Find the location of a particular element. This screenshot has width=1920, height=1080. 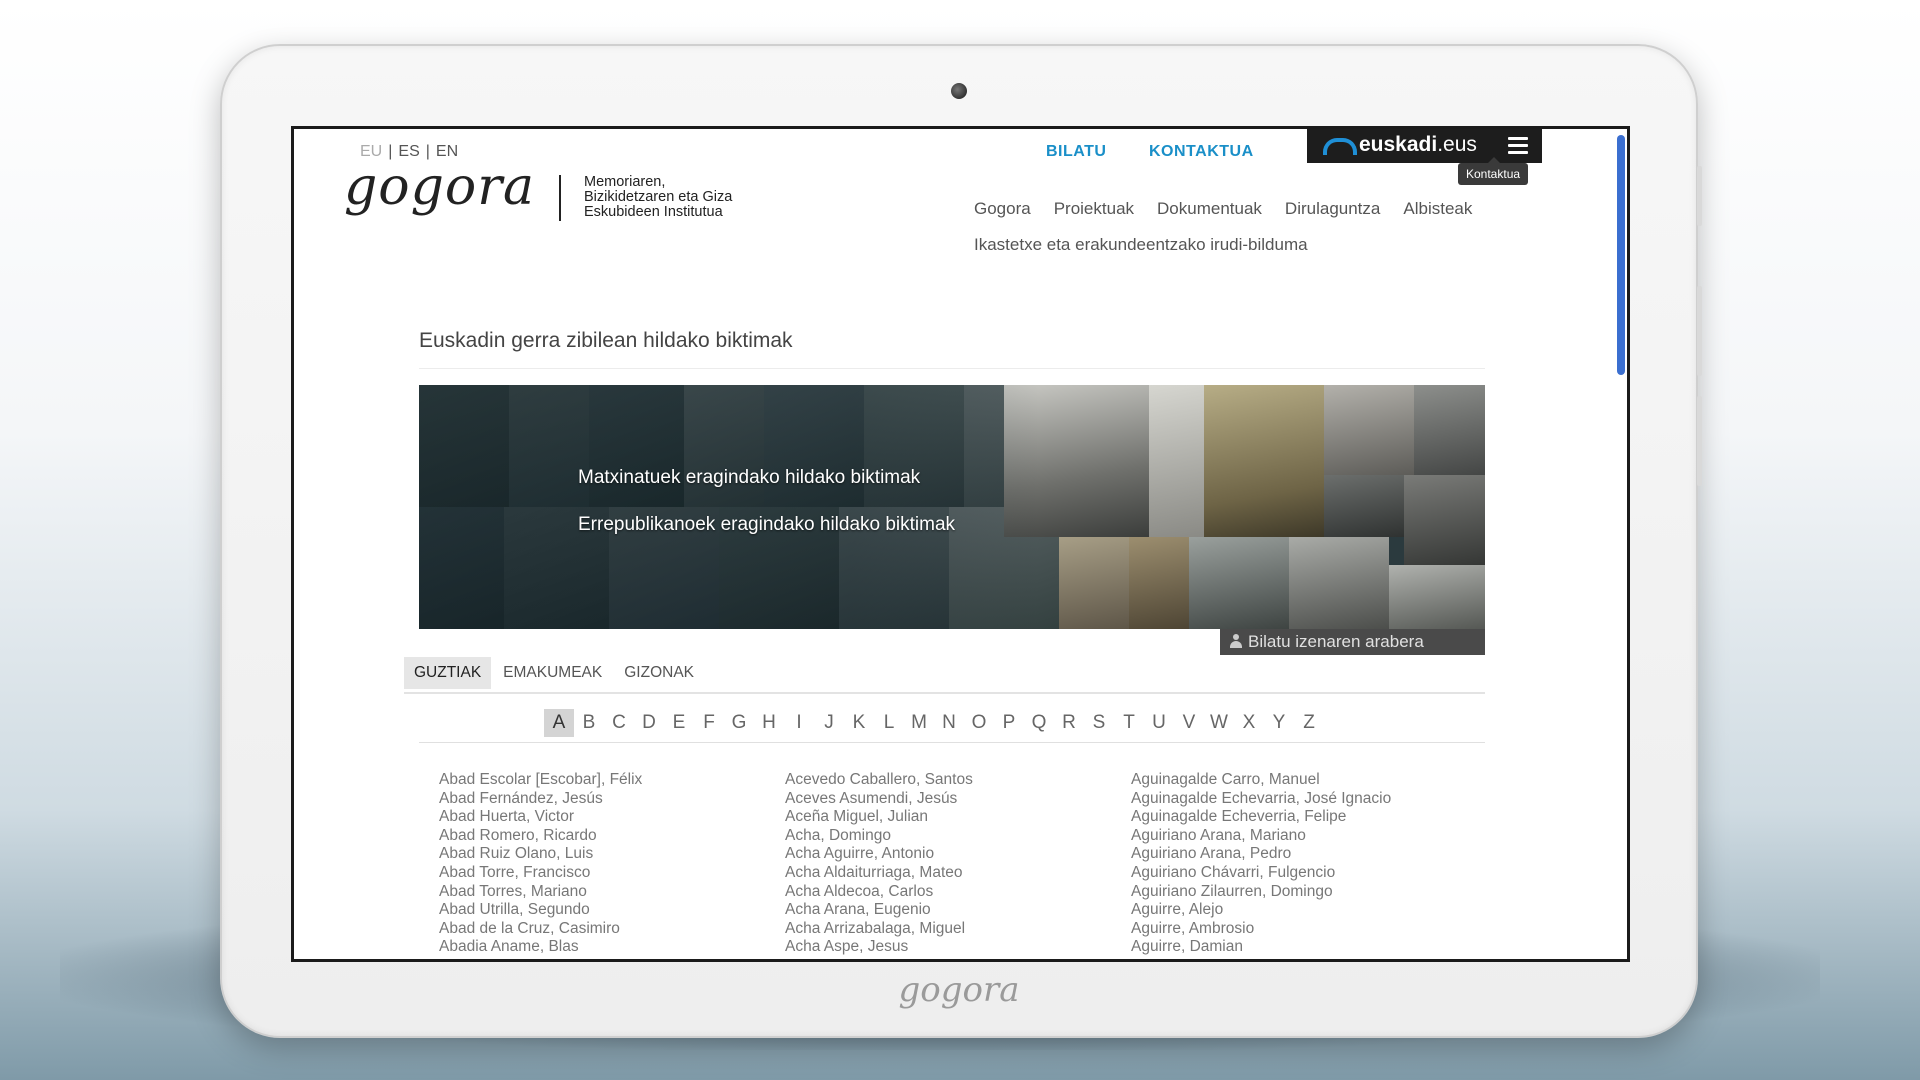

letter-t: T is located at coordinates (1129, 723).